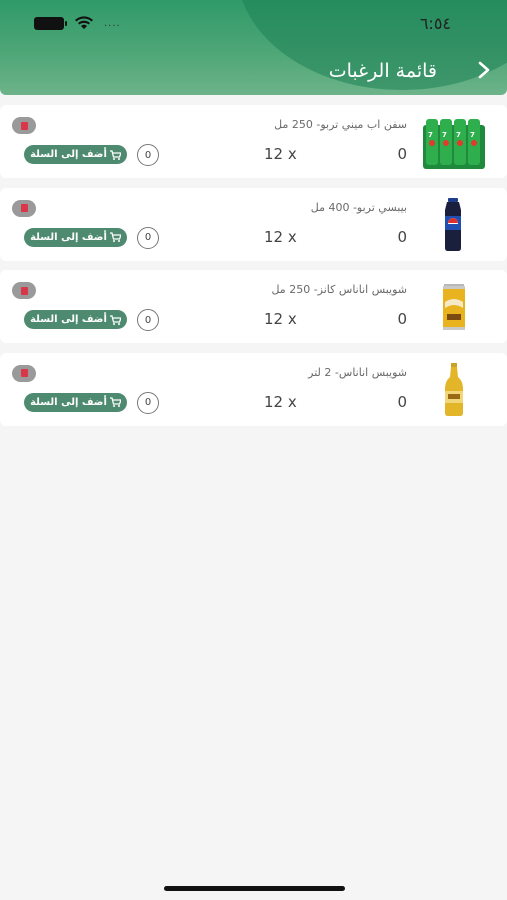 The image size is (507, 900). Describe the element at coordinates (484, 70) in the screenshot. I see `chevron-right-icon` at that location.